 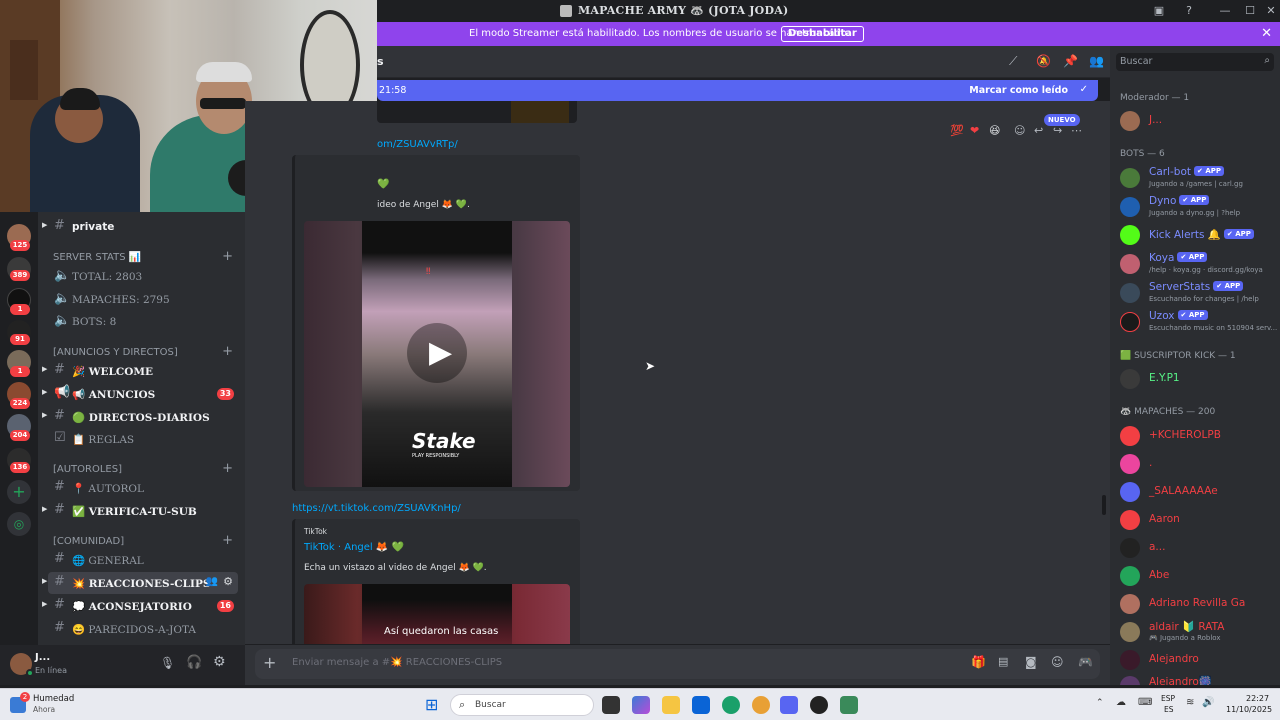 I want to click on member-item: Dyno ✔ APP Jugando a dyno.gg | ?help, so click(x=1197, y=207).